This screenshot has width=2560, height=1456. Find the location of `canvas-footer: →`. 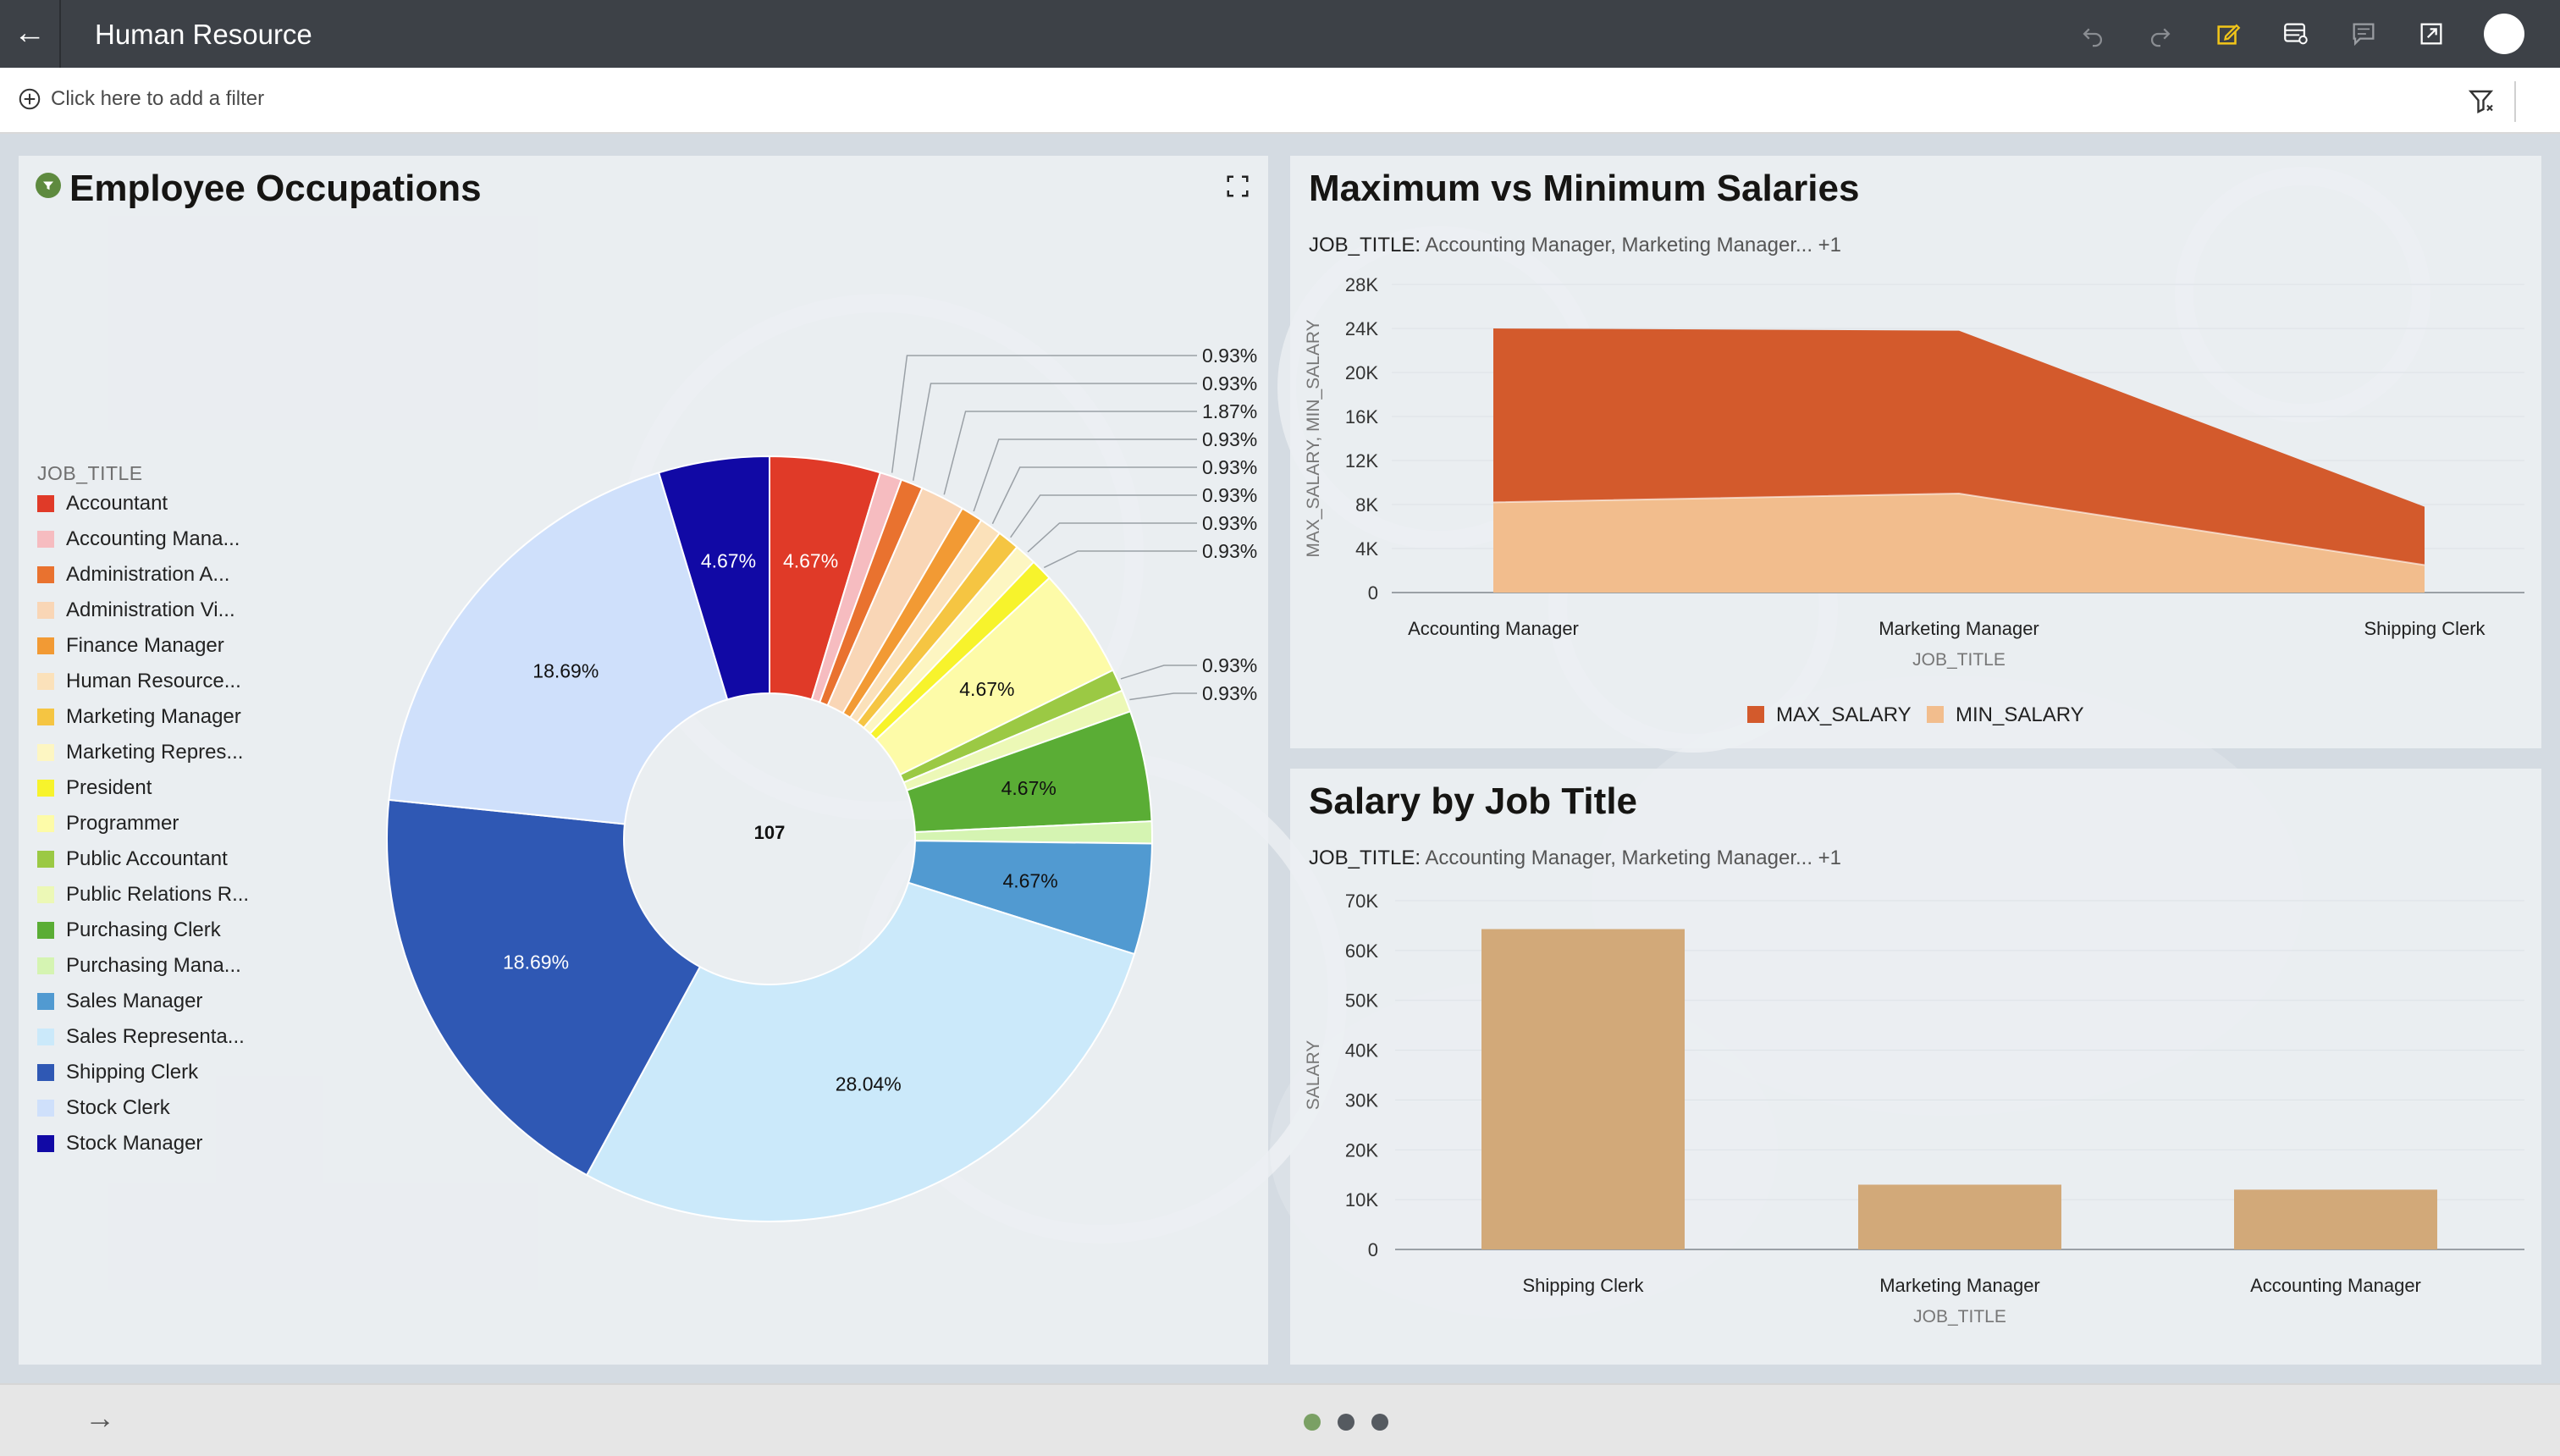

canvas-footer: → is located at coordinates (1280, 1420).